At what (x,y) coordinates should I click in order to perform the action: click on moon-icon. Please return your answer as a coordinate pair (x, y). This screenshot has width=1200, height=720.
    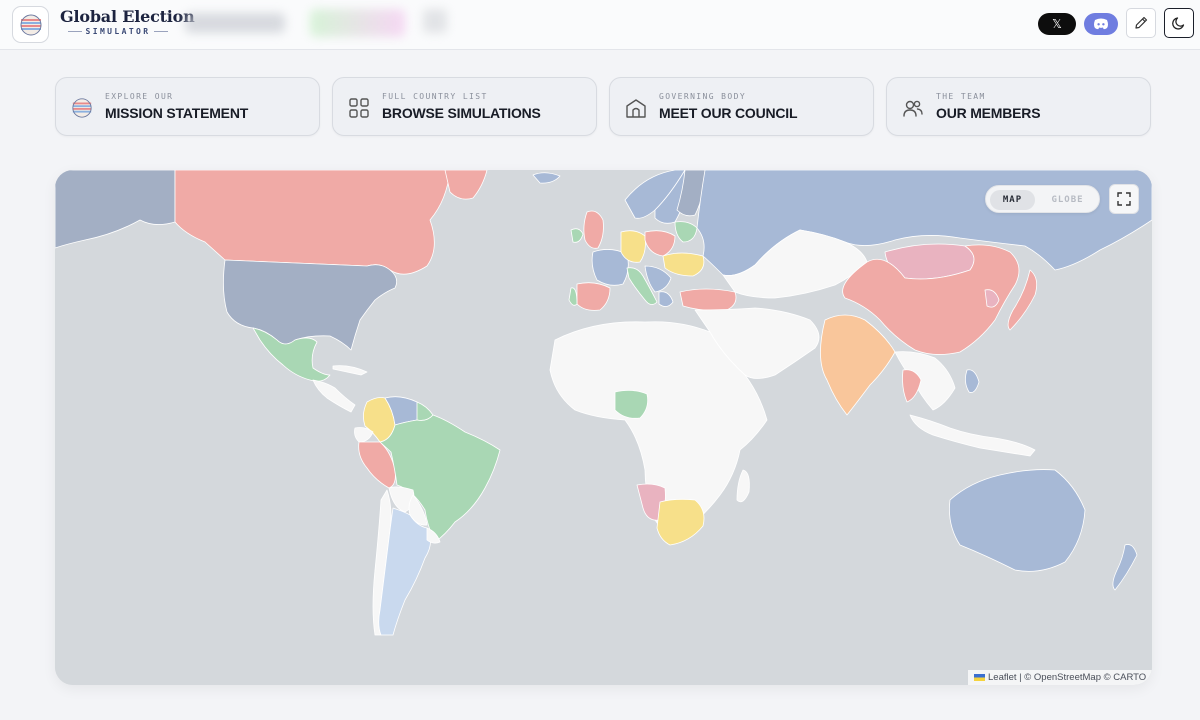
    Looking at the image, I should click on (1178, 23).